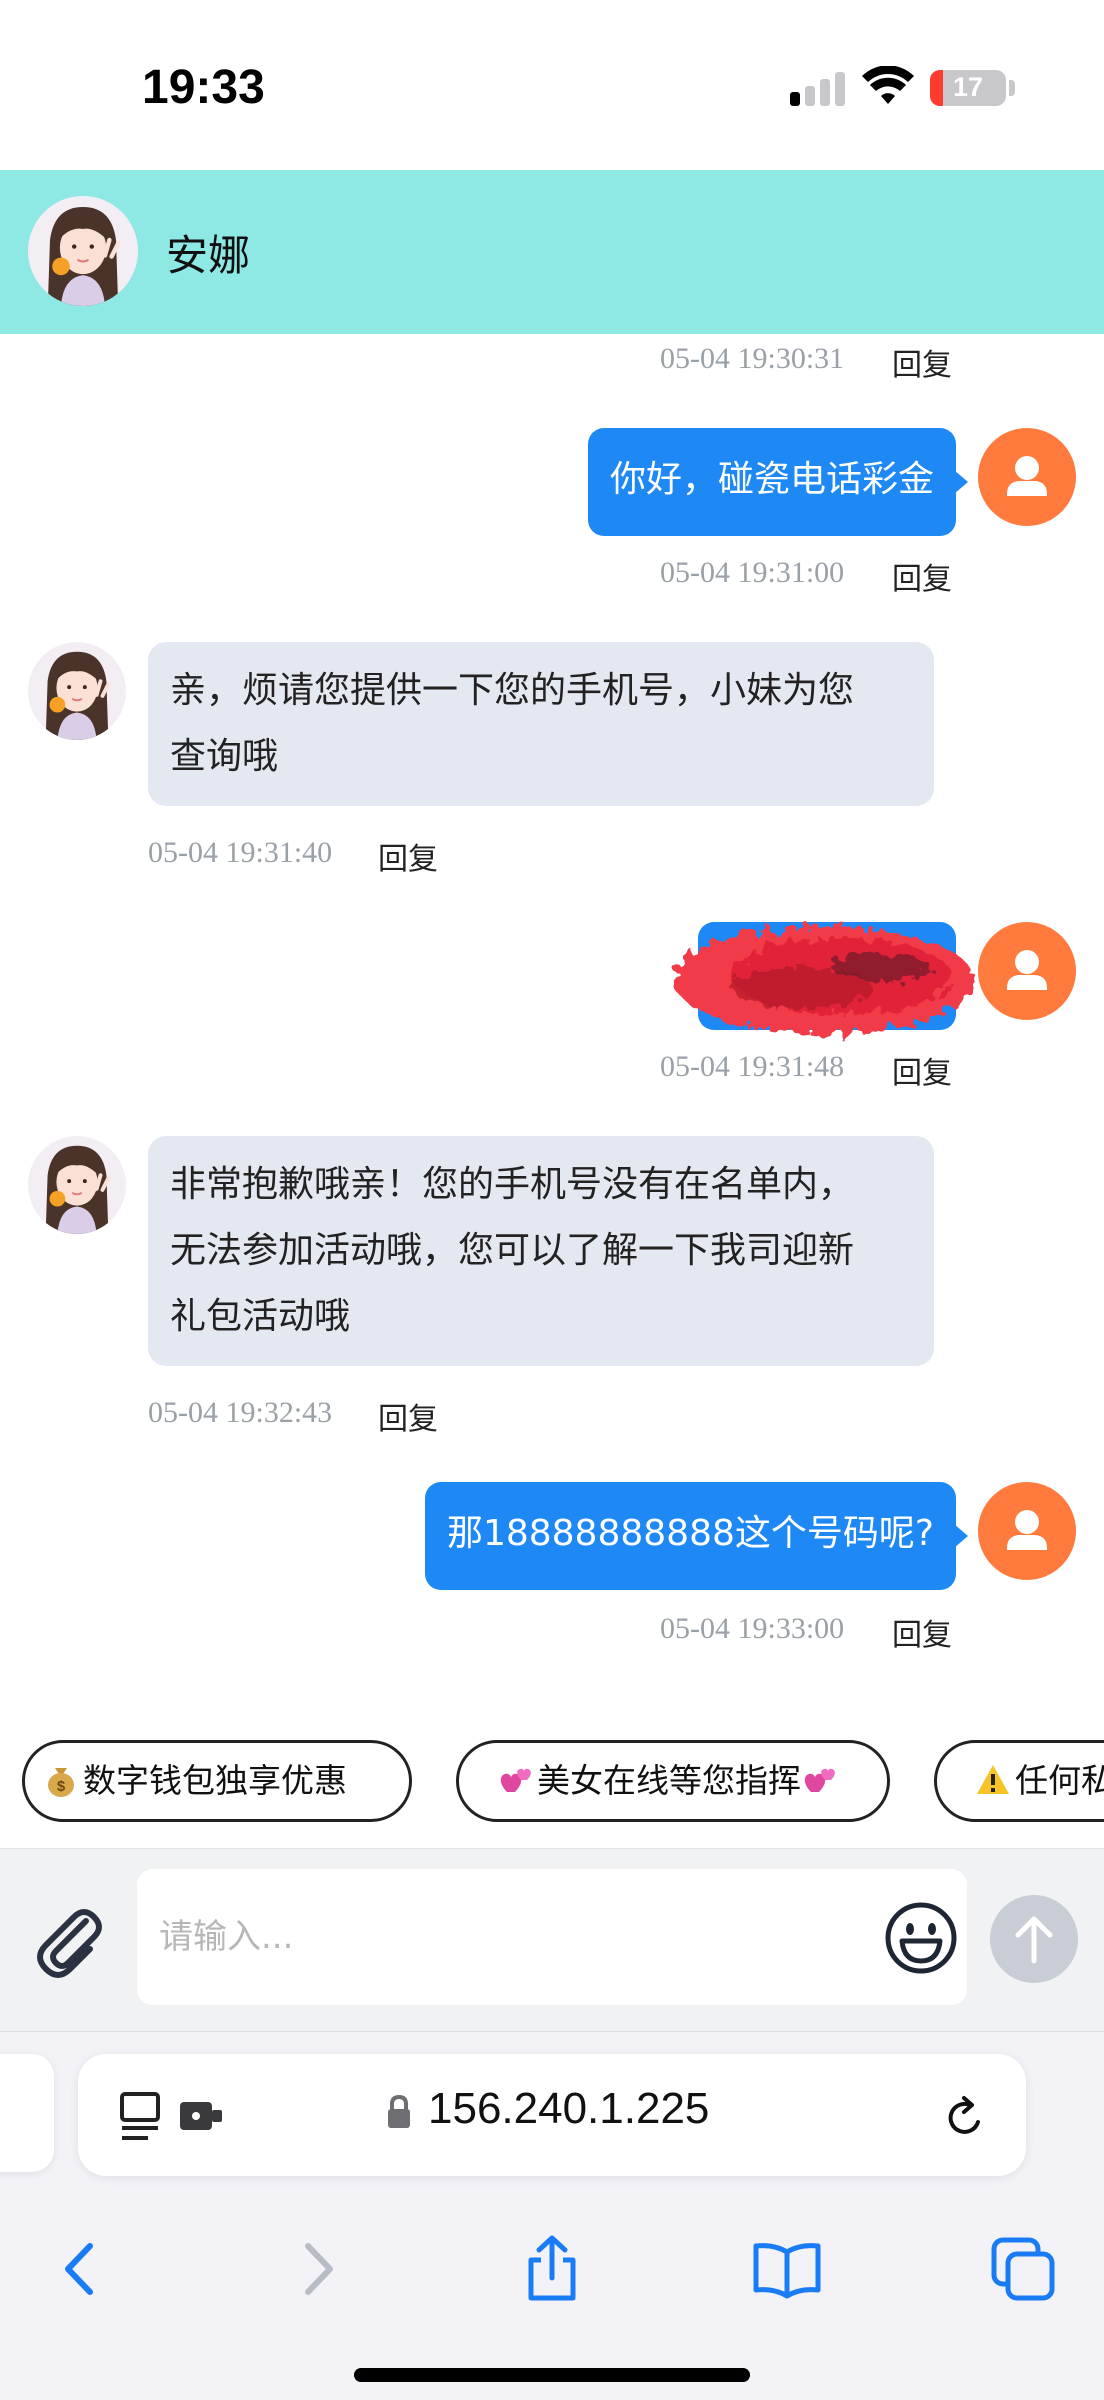 The height and width of the screenshot is (2400, 1104). Describe the element at coordinates (552, 2269) in the screenshot. I see `share-icon` at that location.